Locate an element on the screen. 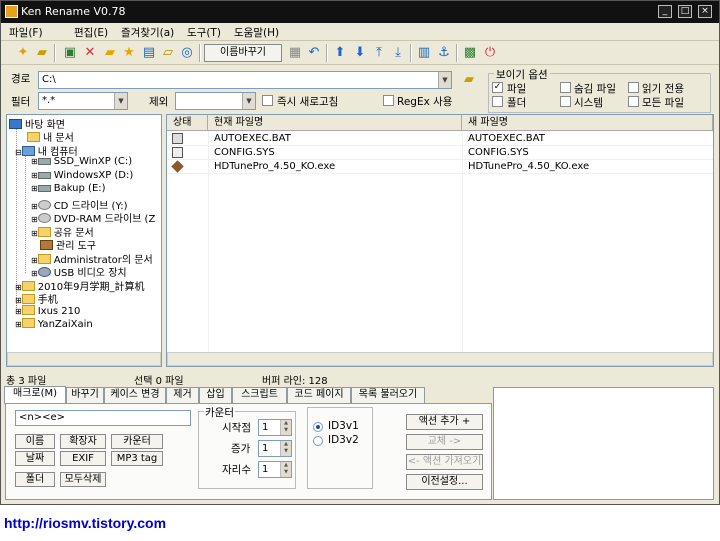 The image size is (720, 541). column-current-name: 현재 파일명 is located at coordinates (335, 123).